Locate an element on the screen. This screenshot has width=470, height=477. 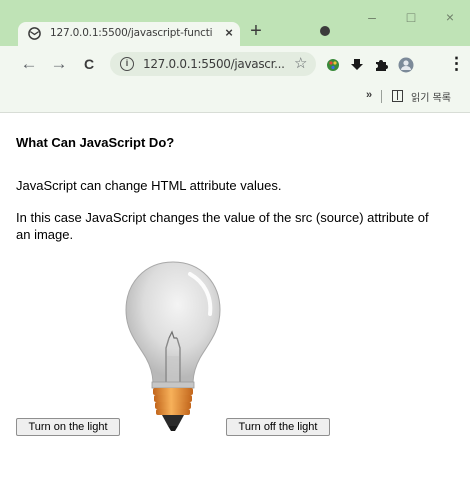
forward-arrow-icon: → is located at coordinates (59, 64).